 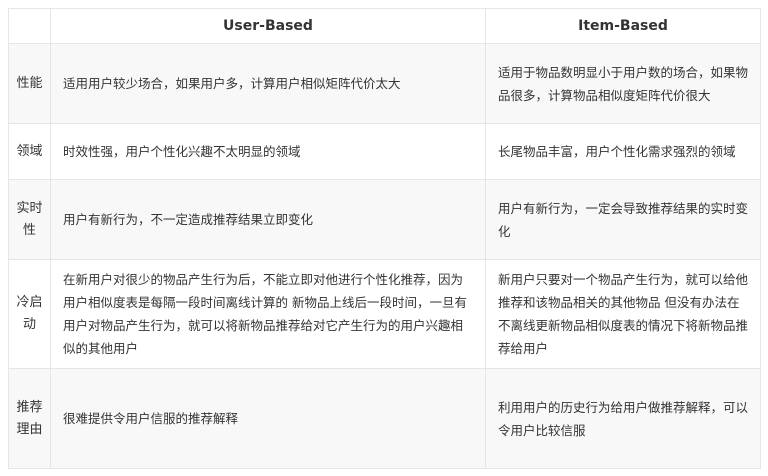 What do you see at coordinates (623, 83) in the screenshot?
I see `cell-item-based-performance: 适用于物品数明显小于用户数的场合，如果物品很多，计算物品相似度矩阵代价很大` at bounding box center [623, 83].